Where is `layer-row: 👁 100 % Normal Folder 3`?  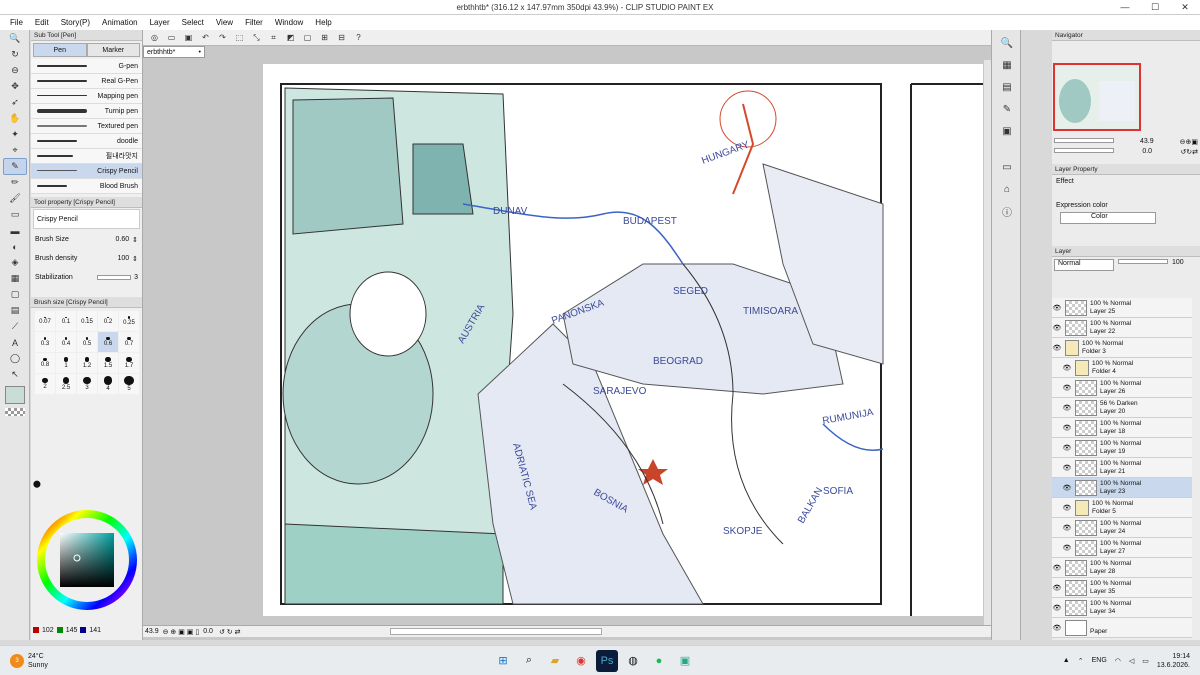 layer-row: 👁 100 % Normal Folder 3 is located at coordinates (1122, 348).